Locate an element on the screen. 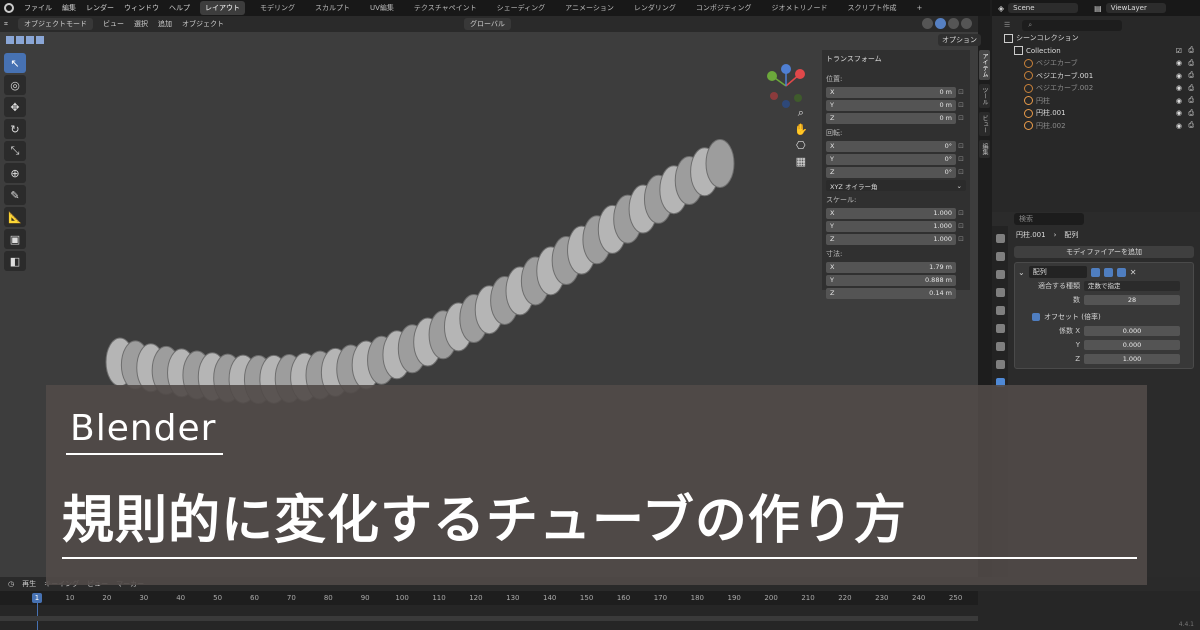 The width and height of the screenshot is (1200, 630). viewport-menu-add: 追加 is located at coordinates (165, 24).